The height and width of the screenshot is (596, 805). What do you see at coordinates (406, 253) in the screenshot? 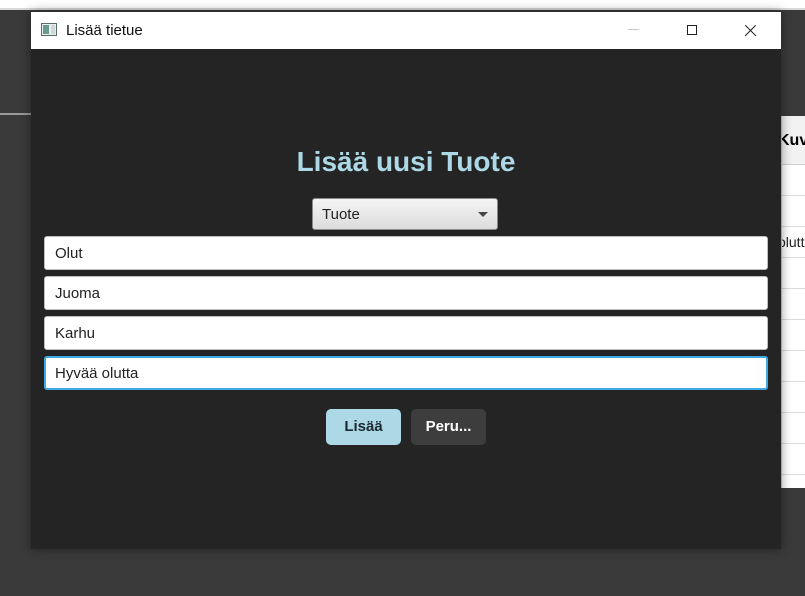
I see `name-field` at bounding box center [406, 253].